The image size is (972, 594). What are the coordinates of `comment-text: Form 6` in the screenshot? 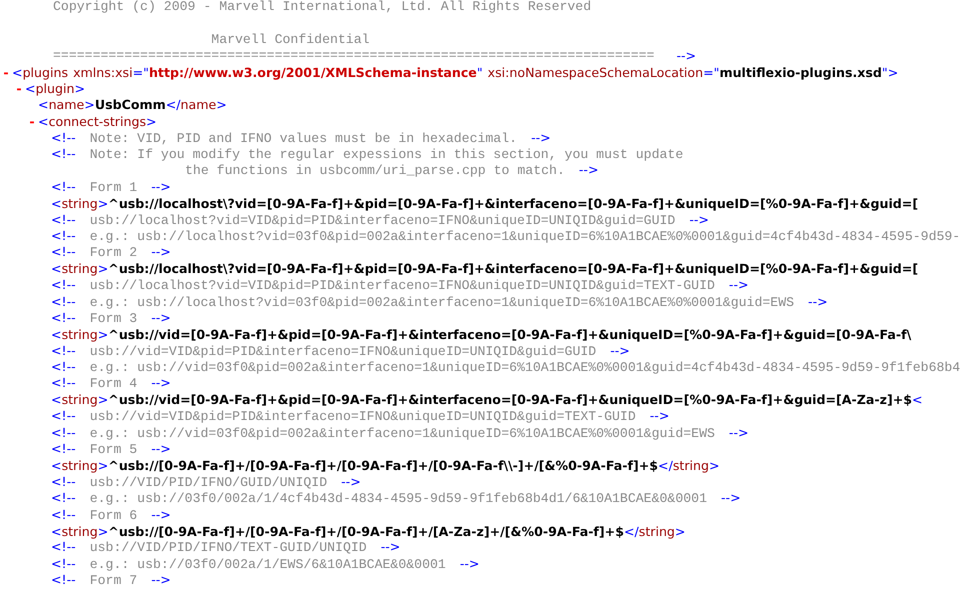 It's located at (114, 515).